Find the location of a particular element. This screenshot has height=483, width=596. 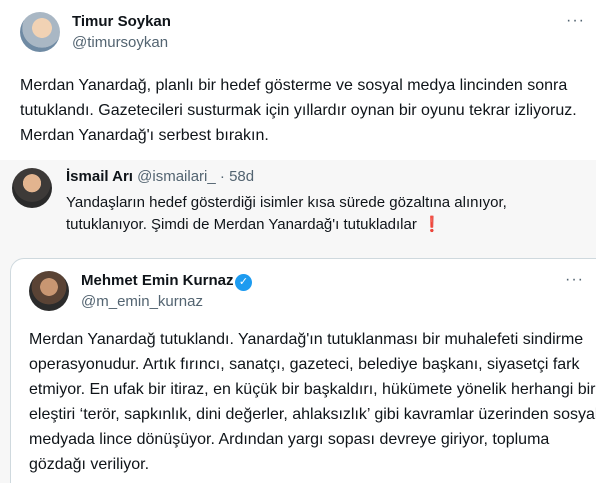

author-handle: @timursoykan is located at coordinates (120, 42).